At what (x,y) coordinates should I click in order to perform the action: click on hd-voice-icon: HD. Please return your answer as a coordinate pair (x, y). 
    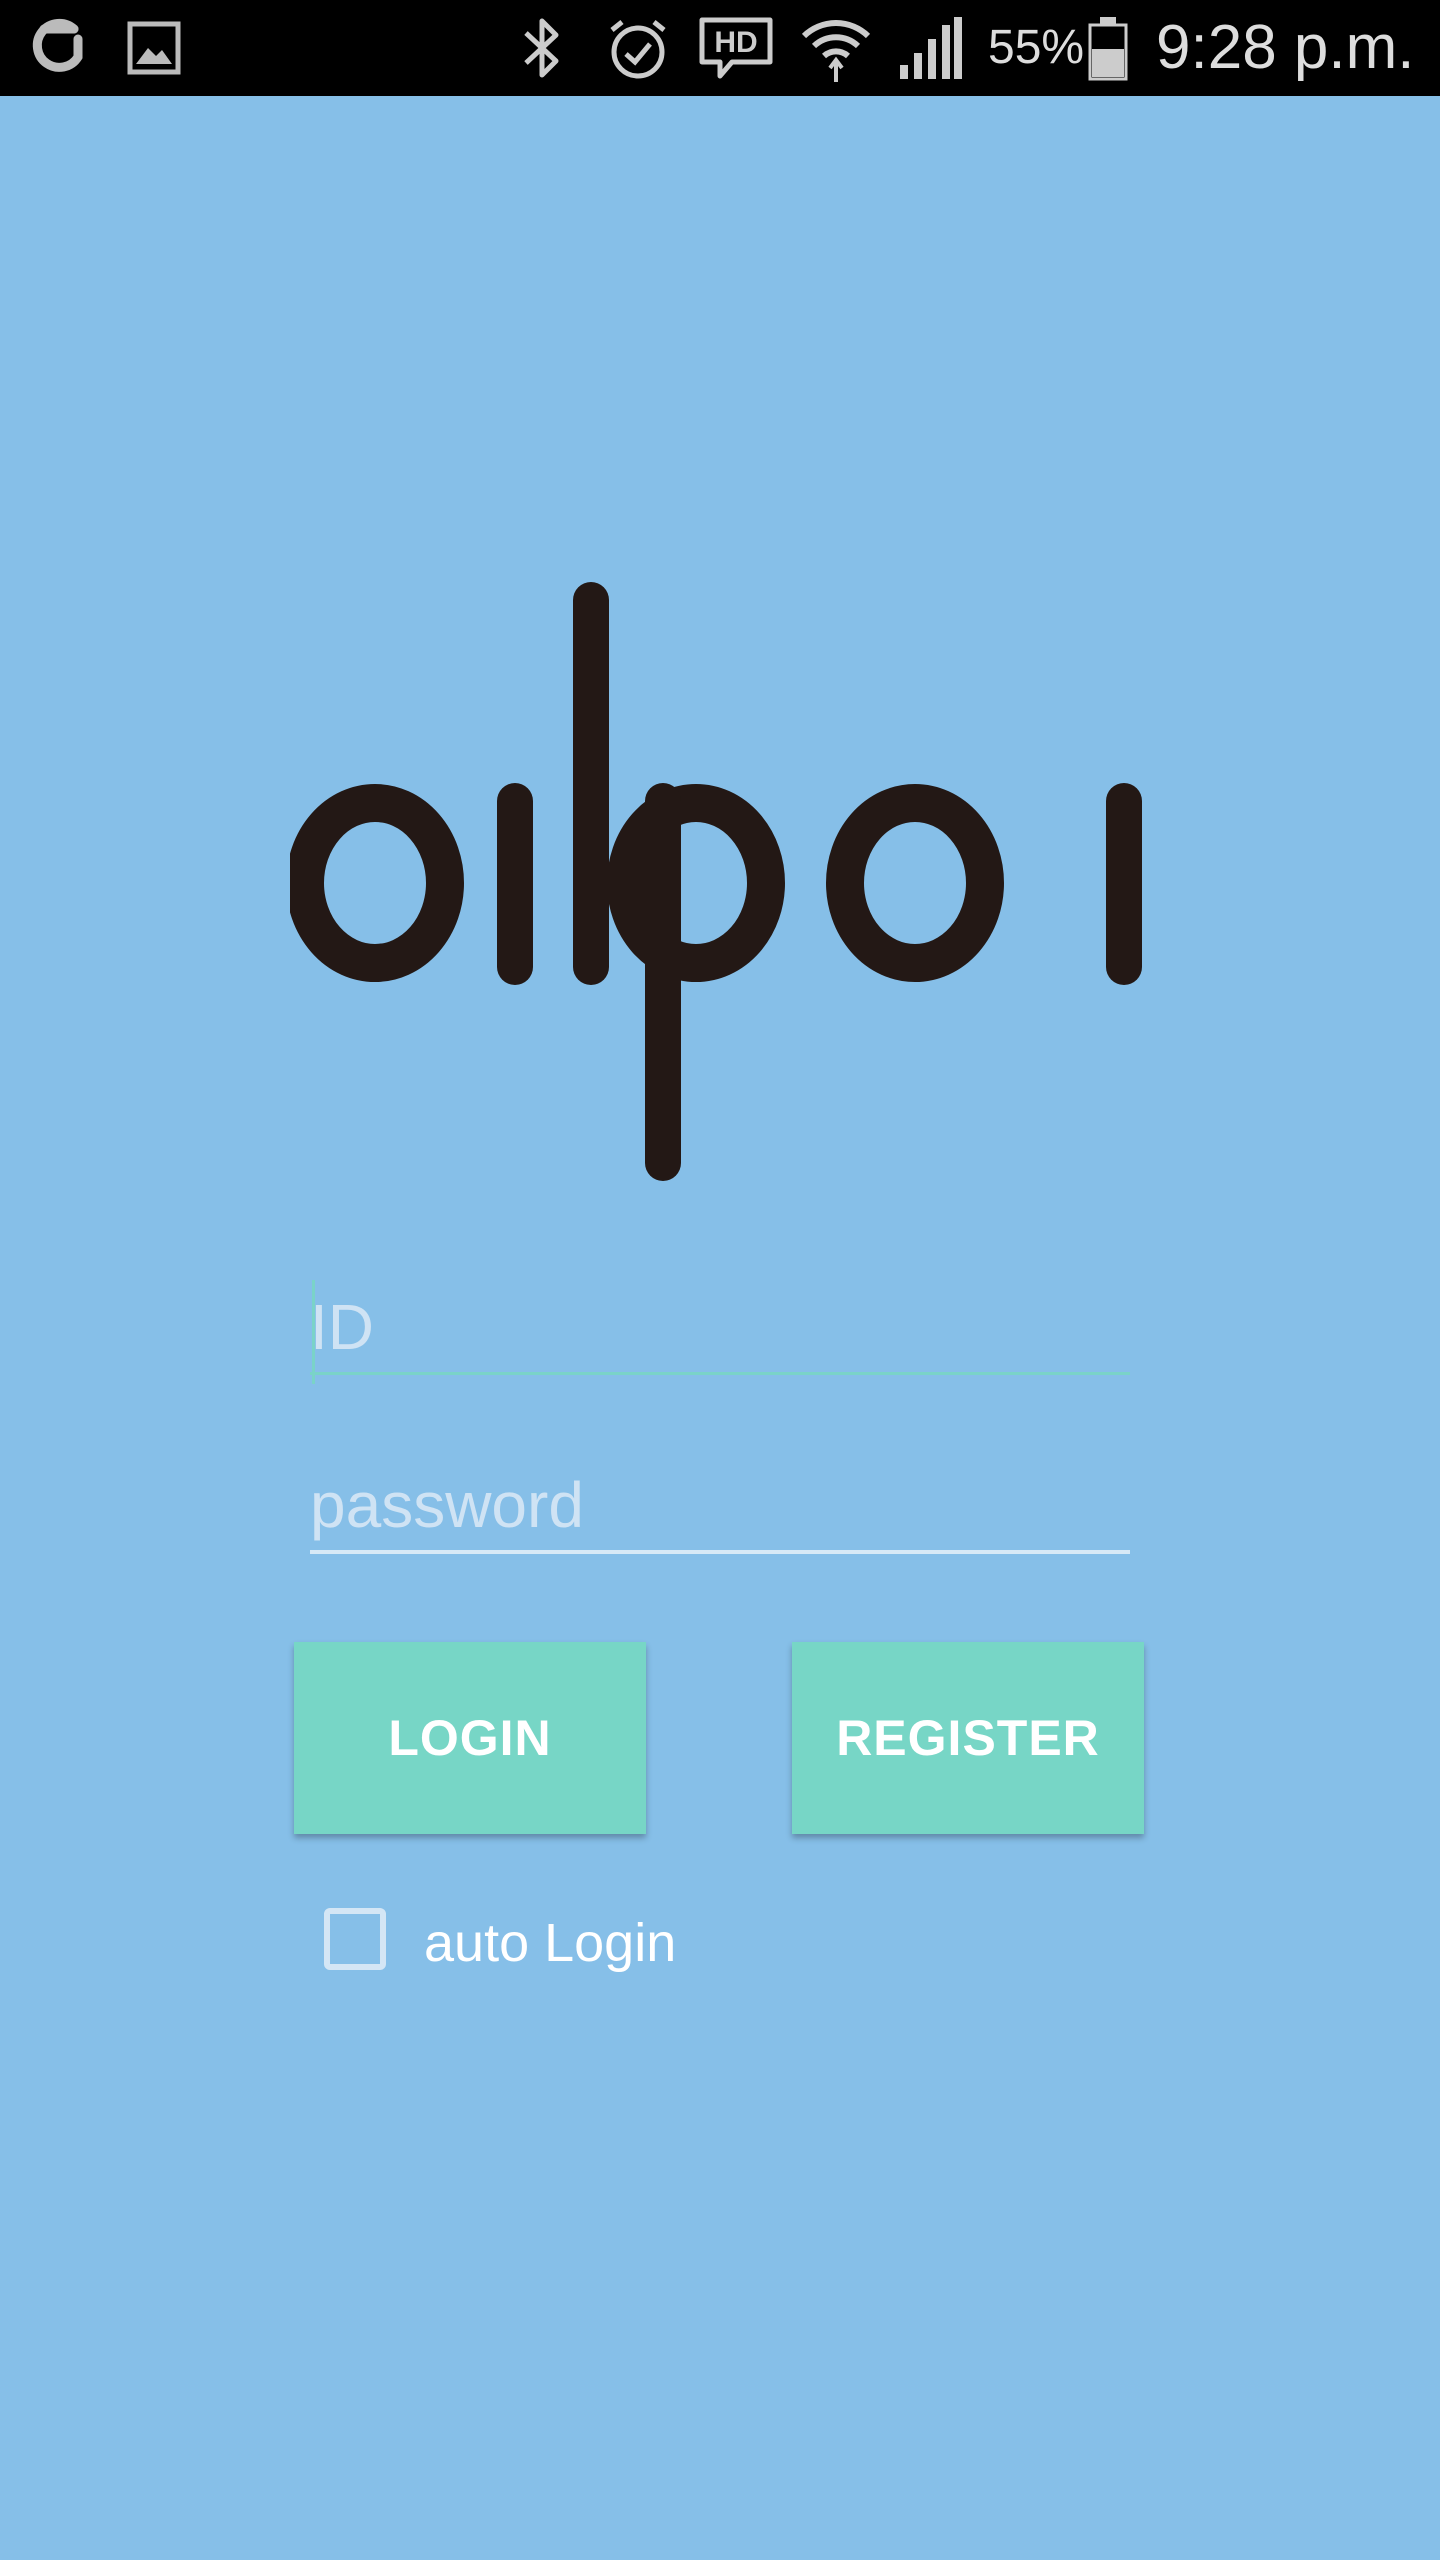
    Looking at the image, I should click on (736, 48).